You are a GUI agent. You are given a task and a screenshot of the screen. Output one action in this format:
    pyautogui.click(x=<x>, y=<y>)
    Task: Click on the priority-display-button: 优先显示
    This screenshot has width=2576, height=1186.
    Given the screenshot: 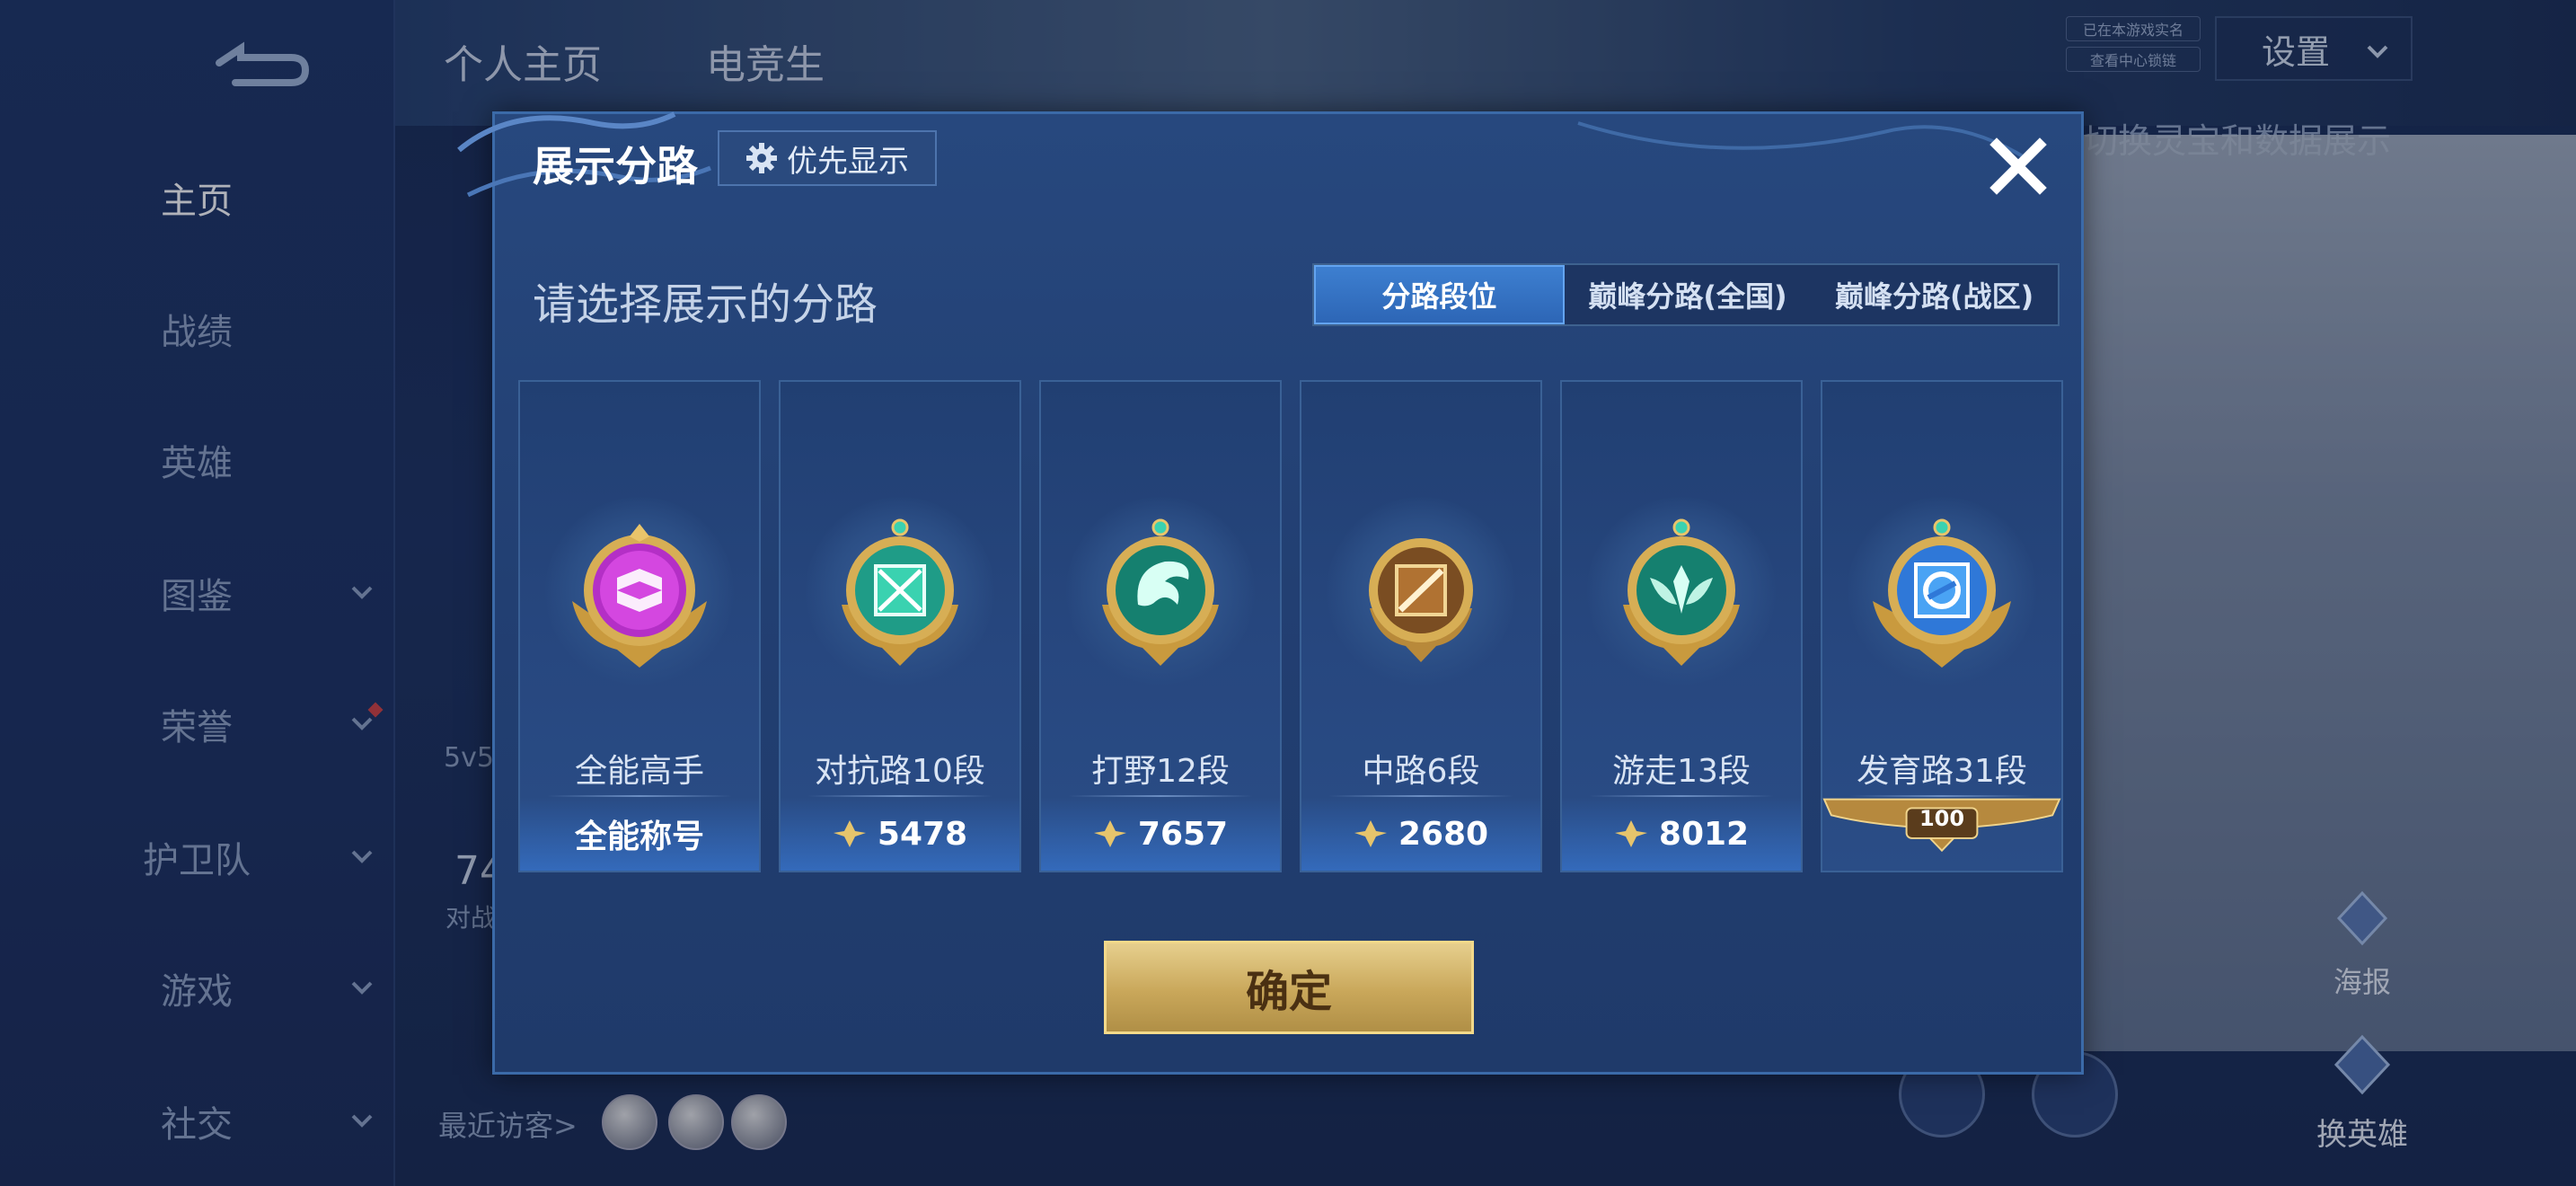 What is the action you would take?
    pyautogui.click(x=827, y=158)
    